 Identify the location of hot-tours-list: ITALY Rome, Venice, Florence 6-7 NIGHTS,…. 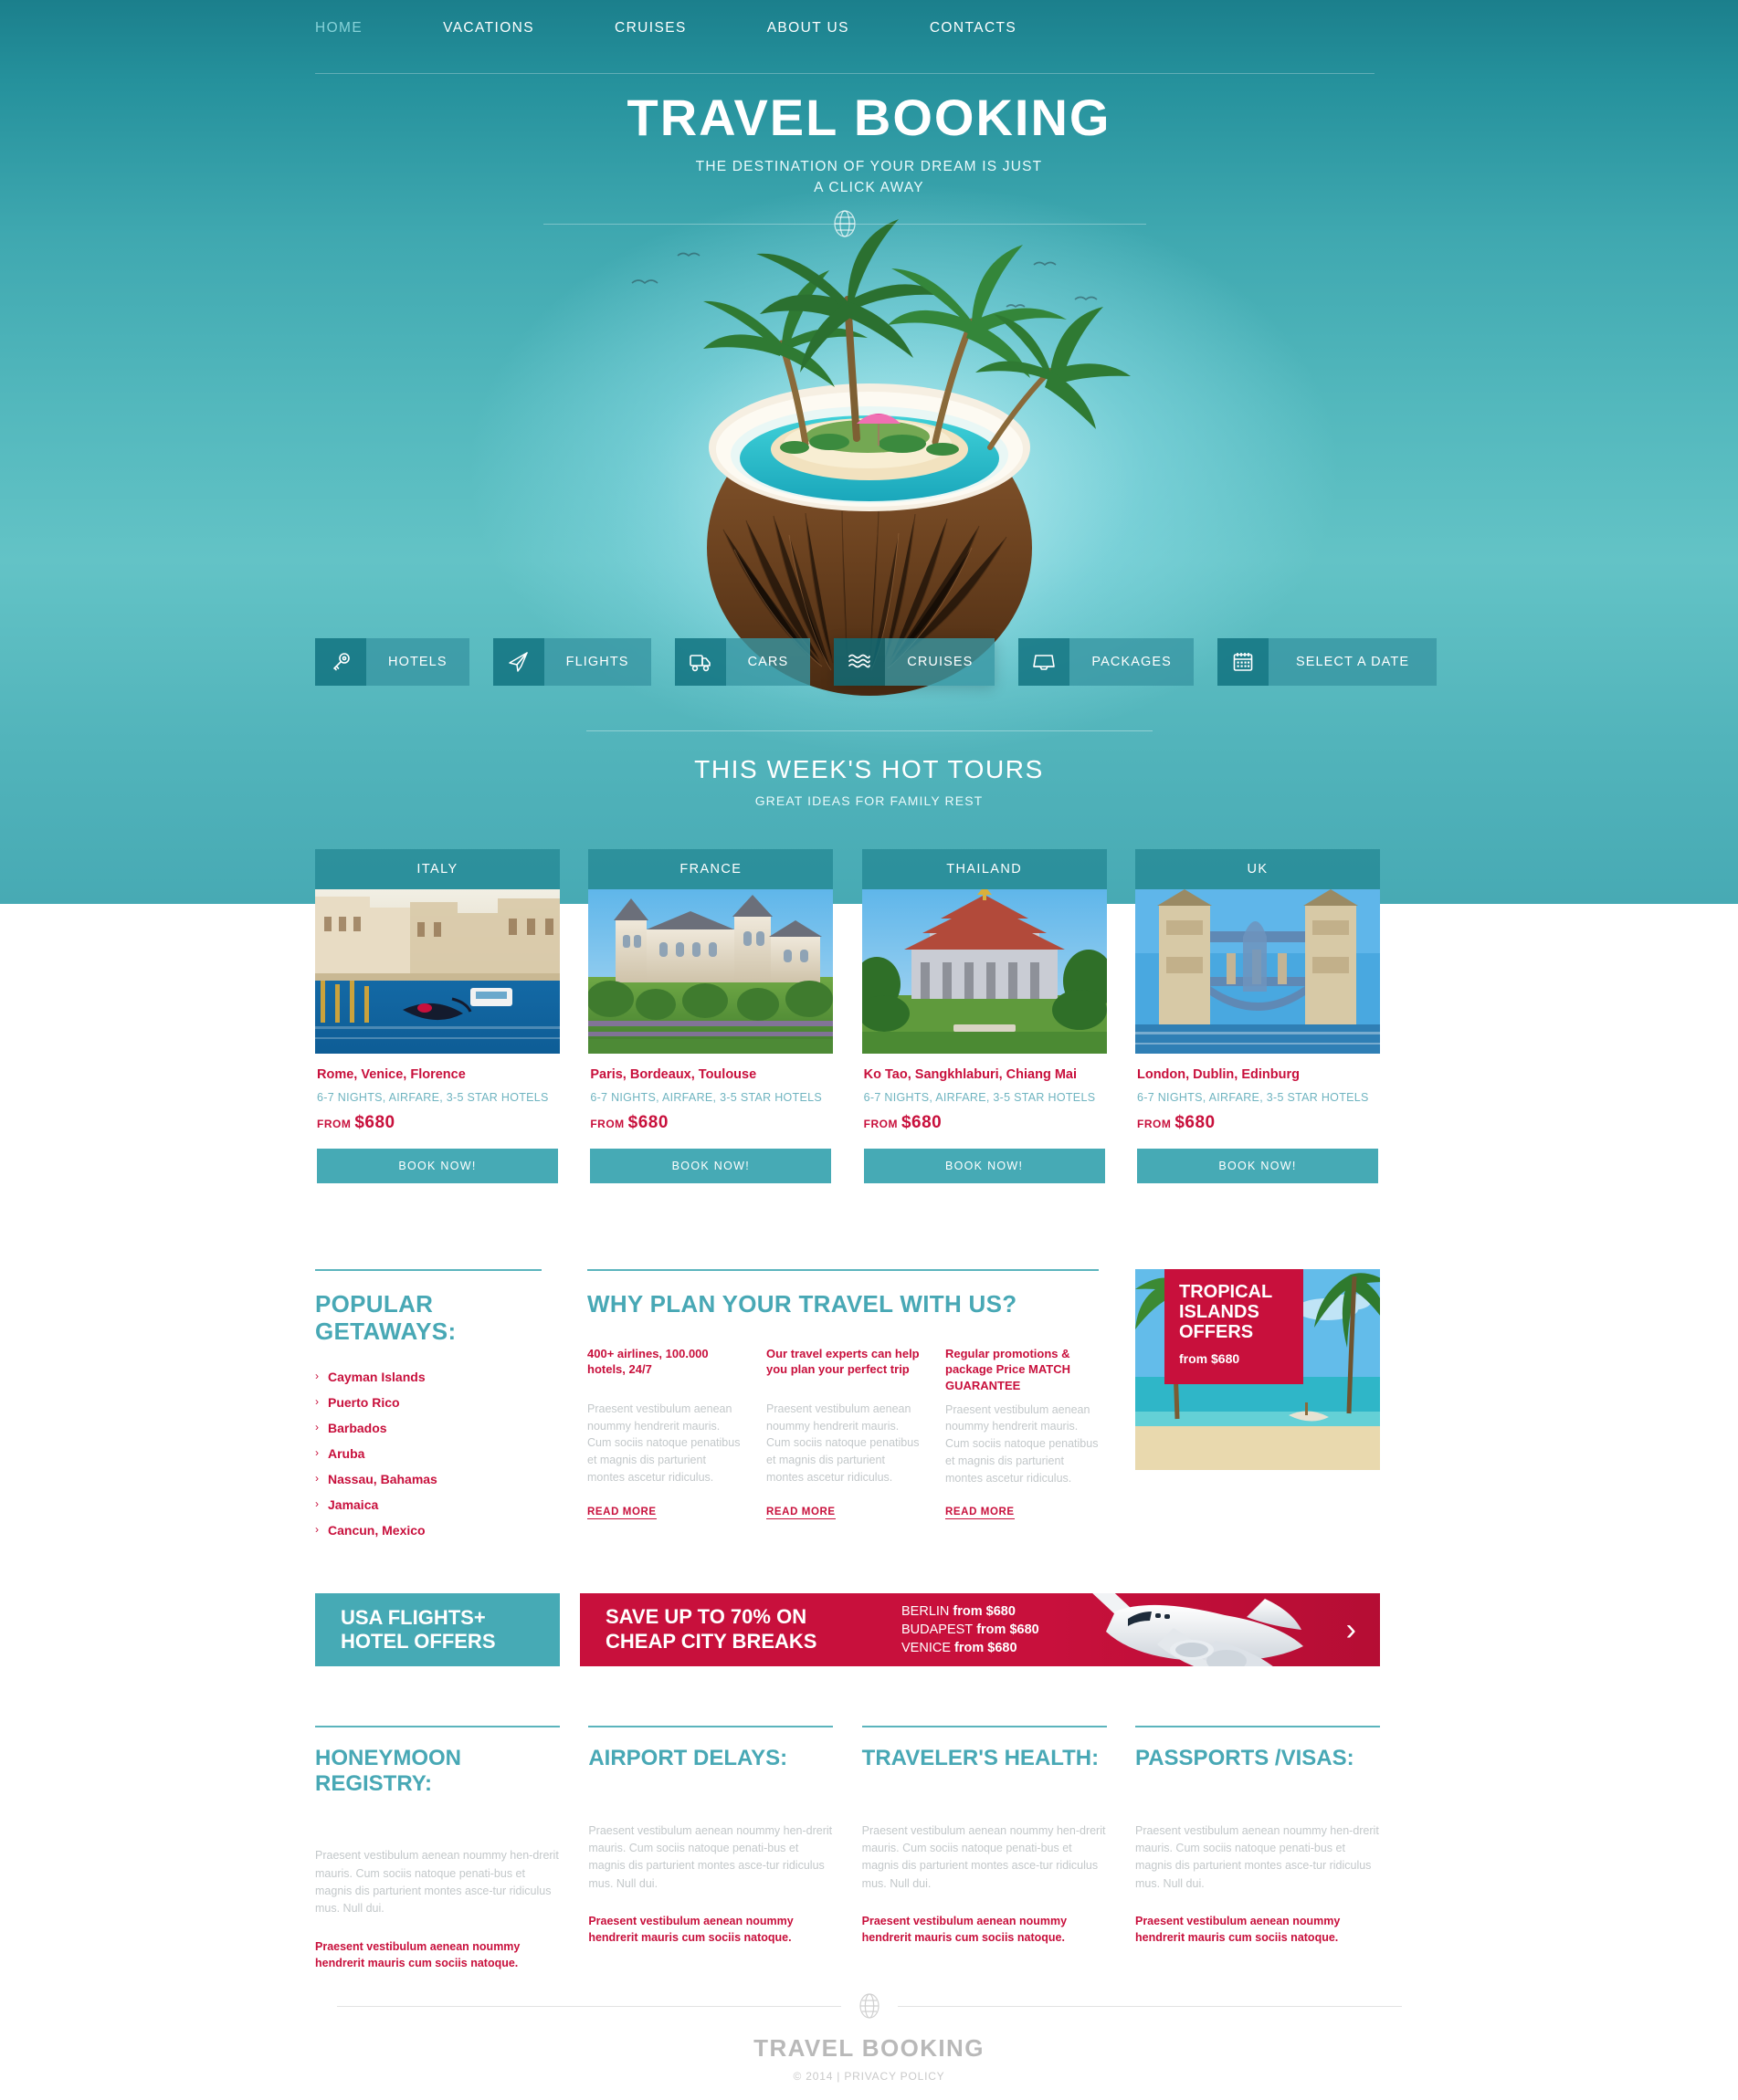
(848, 1016).